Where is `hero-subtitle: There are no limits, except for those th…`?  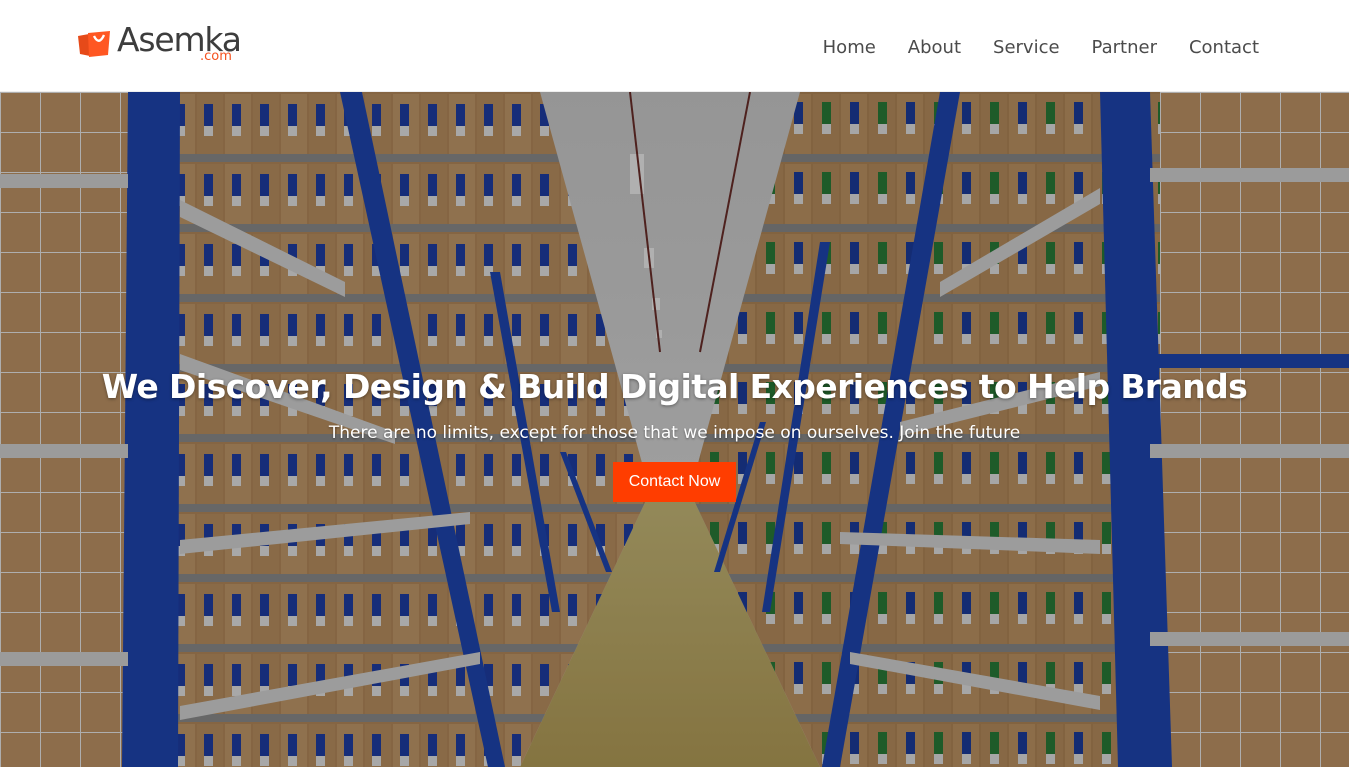
hero-subtitle: There are no limits, except for those th… is located at coordinates (674, 433).